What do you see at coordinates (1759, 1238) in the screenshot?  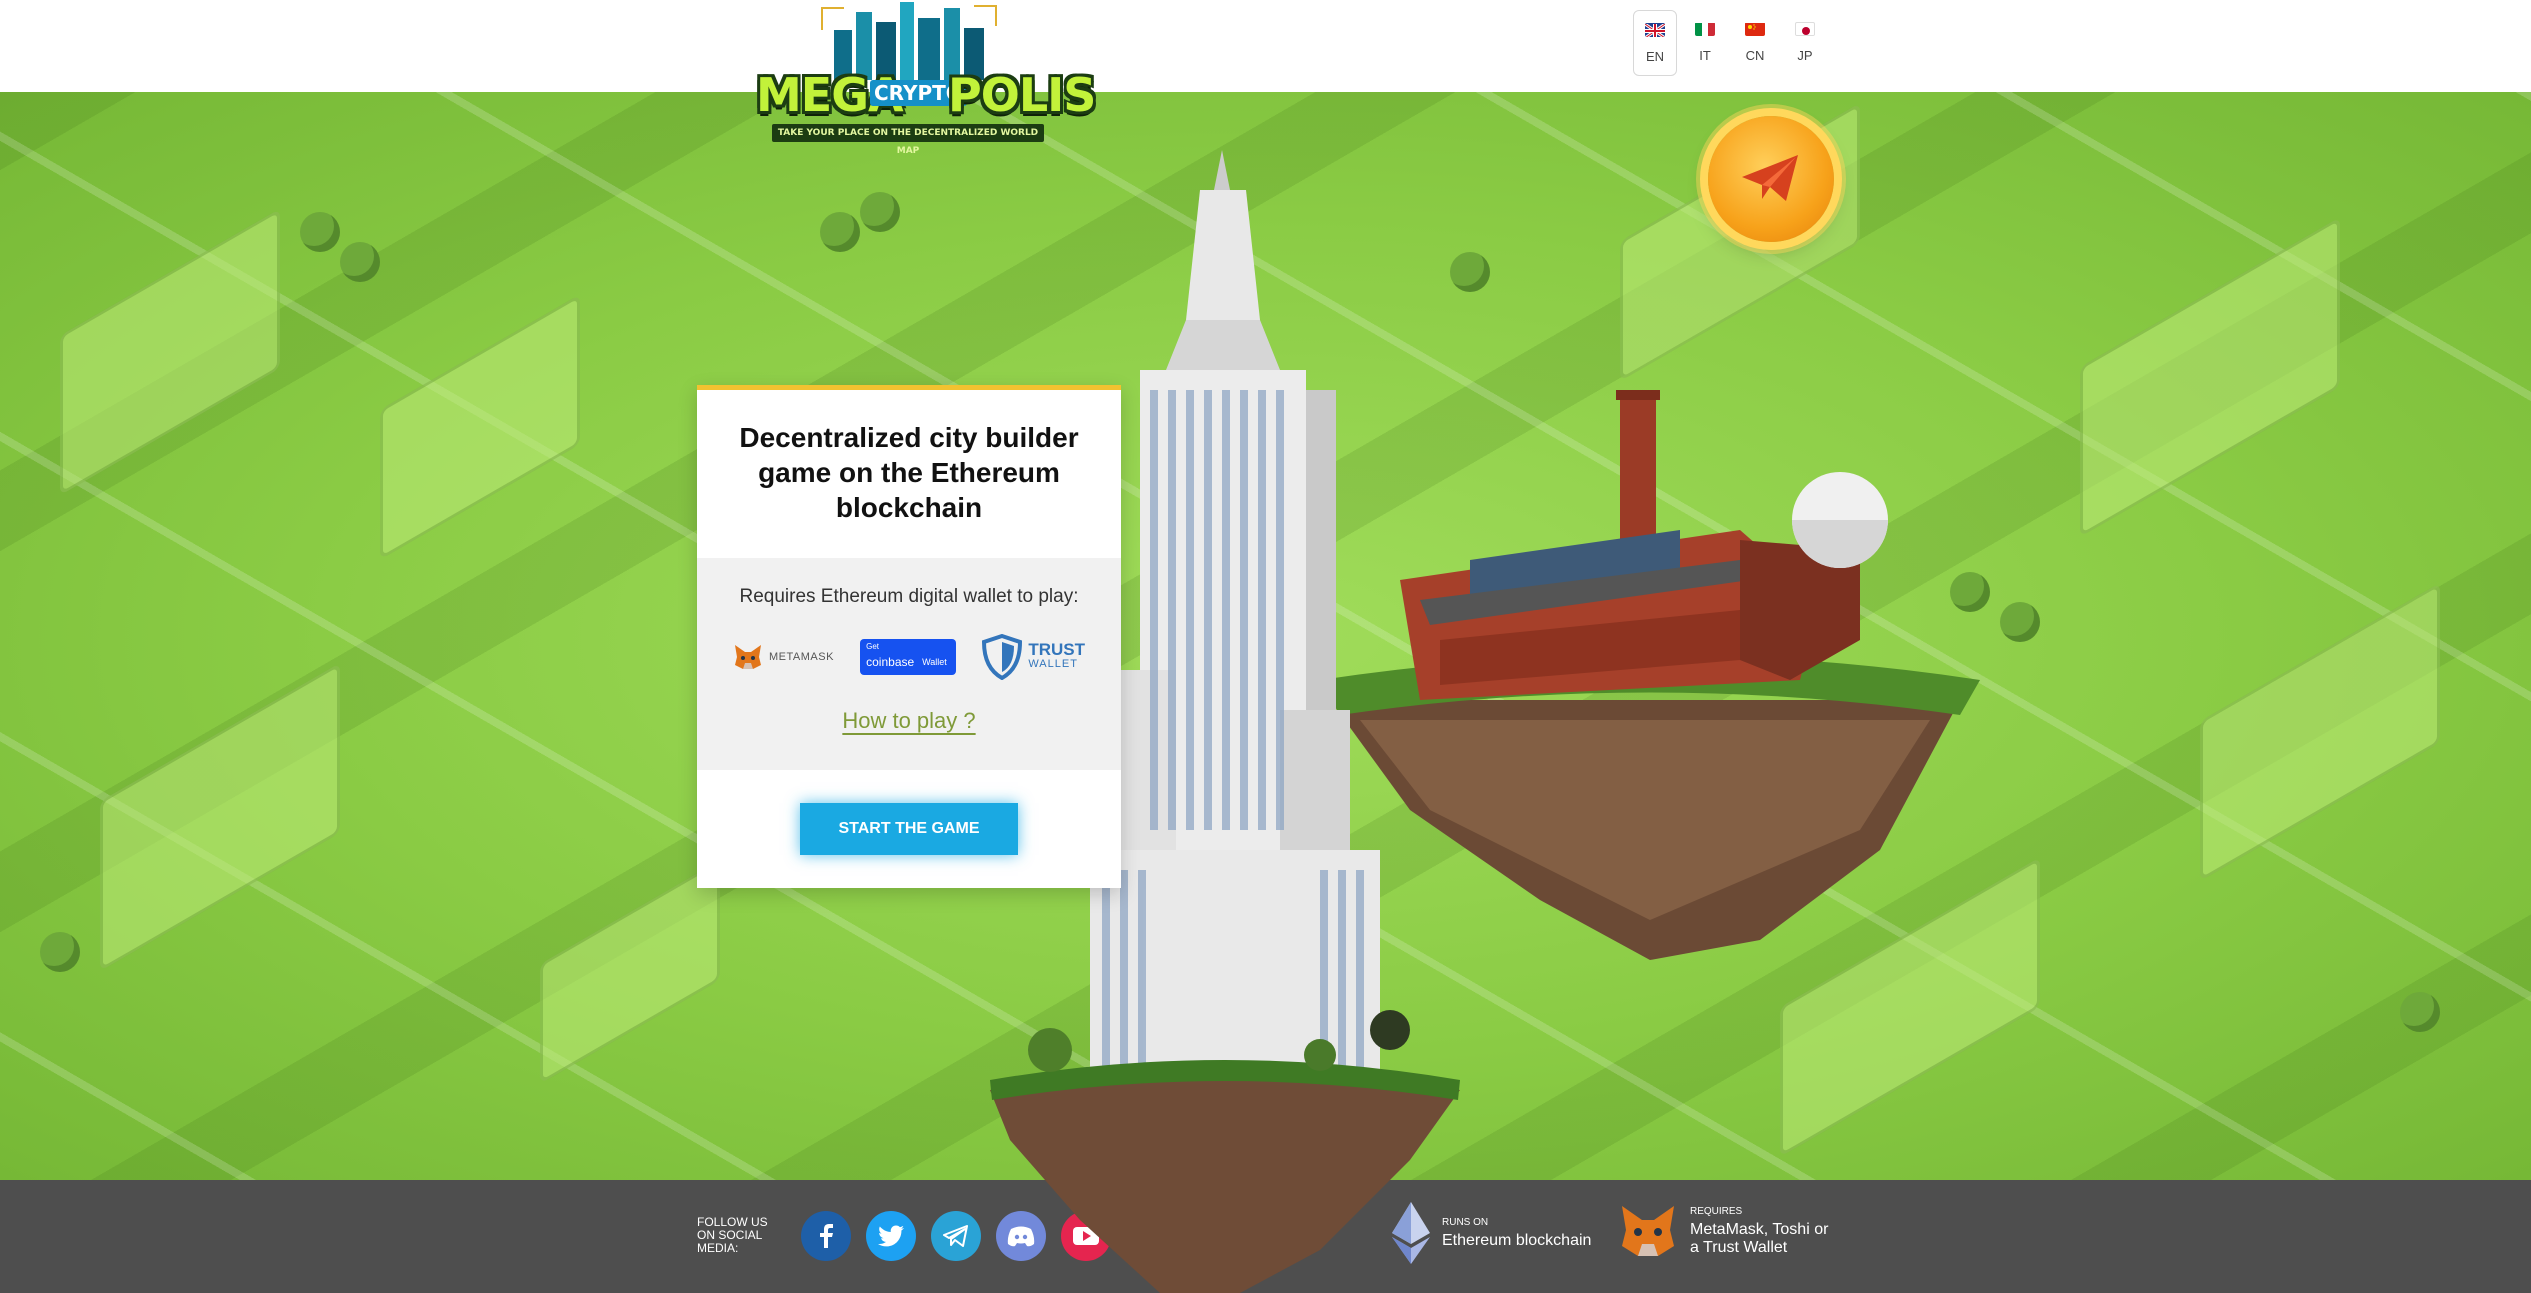 I see `requires-wallets-label: MetaMask, Toshi or a Trust Wallet` at bounding box center [1759, 1238].